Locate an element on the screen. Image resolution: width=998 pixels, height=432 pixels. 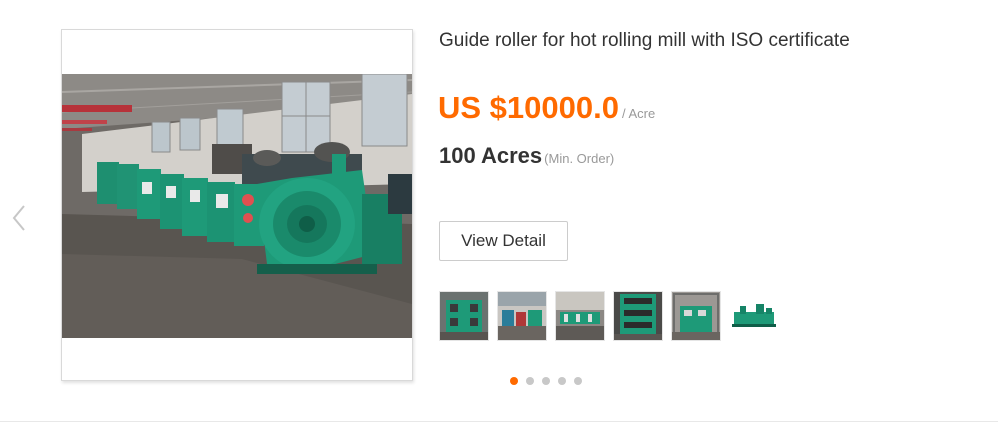
price-row: US $10000.0/ Acre is located at coordinates (546, 108).